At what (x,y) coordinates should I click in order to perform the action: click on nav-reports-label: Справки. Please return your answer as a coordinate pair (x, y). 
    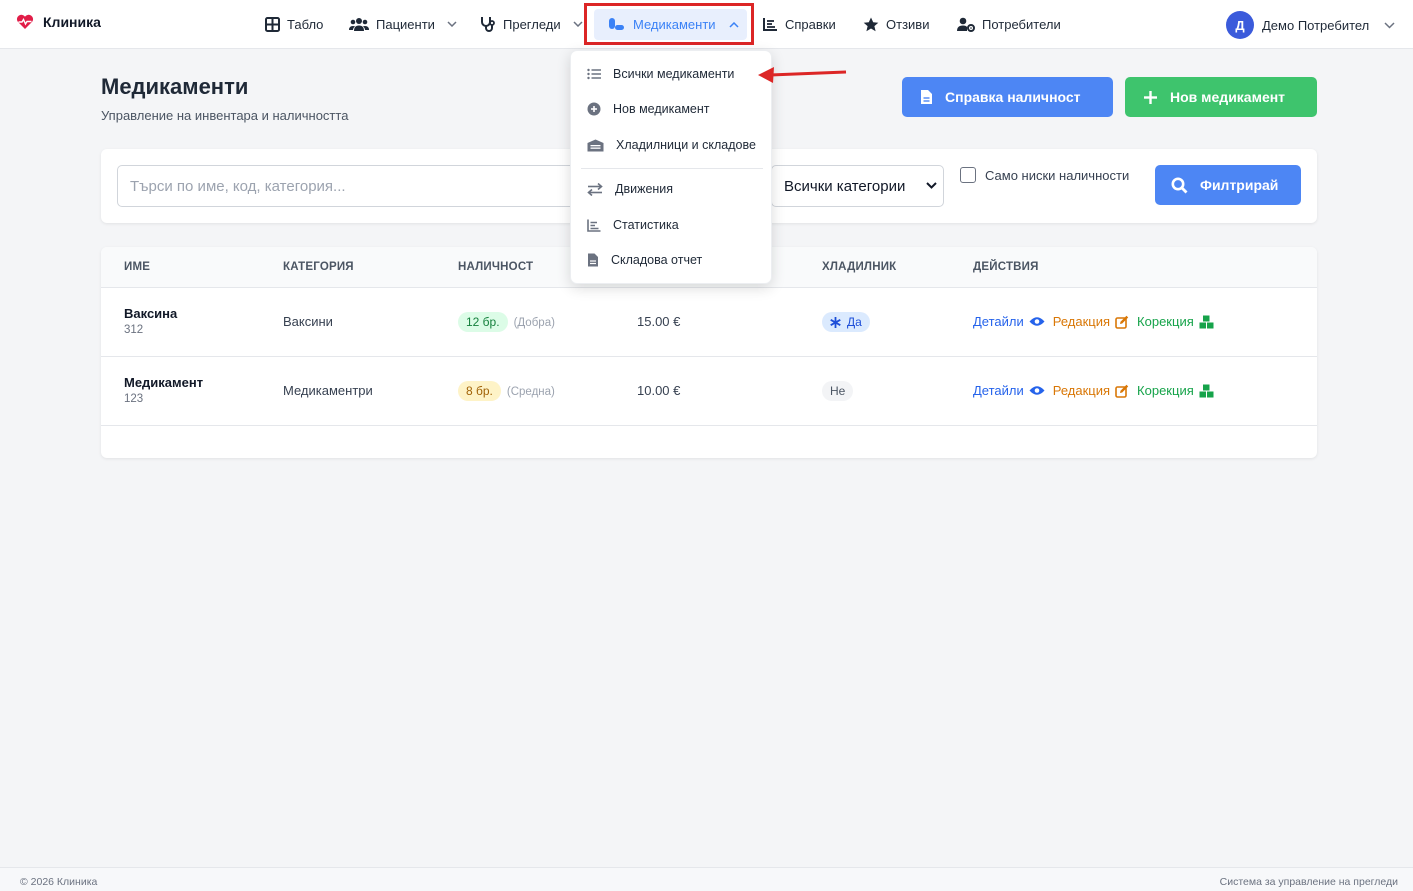
    Looking at the image, I should click on (810, 24).